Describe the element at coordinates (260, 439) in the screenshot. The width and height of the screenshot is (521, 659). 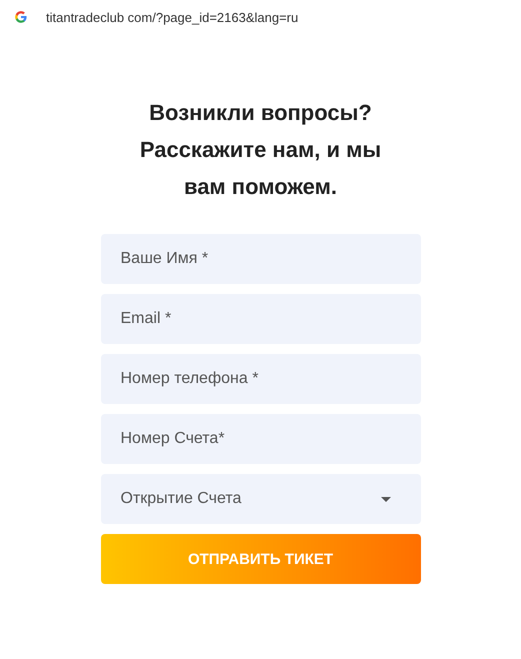
I see `input-field: Номер Счета*` at that location.